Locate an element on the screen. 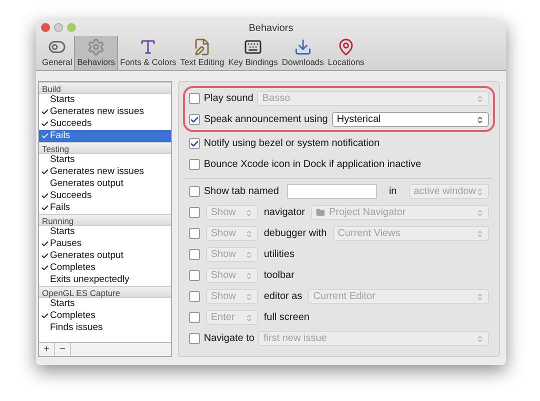 This screenshot has height=401, width=540. pen-document-icon is located at coordinates (202, 47).